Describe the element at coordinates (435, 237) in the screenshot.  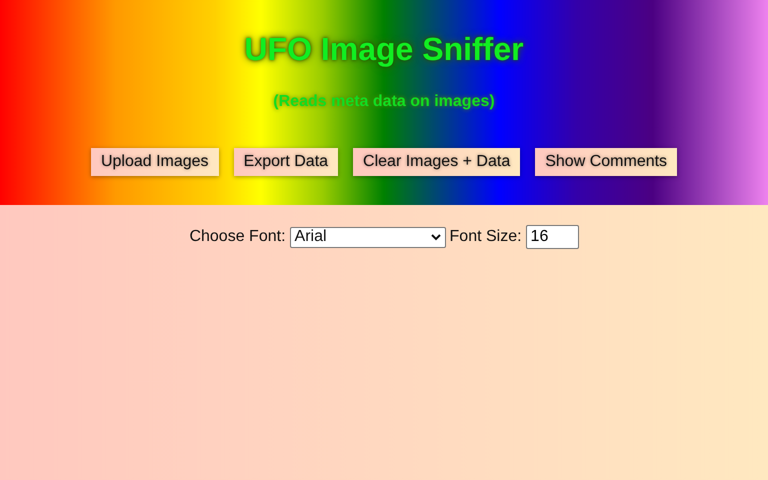
I see `caret-icon` at that location.